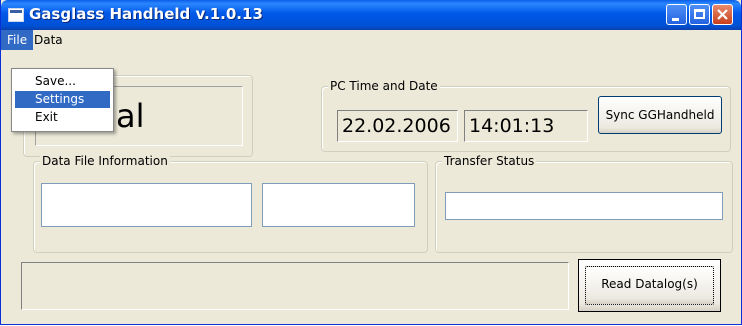 The width and height of the screenshot is (742, 326). I want to click on file-menu-popup: Save... Settings Exit, so click(62, 100).